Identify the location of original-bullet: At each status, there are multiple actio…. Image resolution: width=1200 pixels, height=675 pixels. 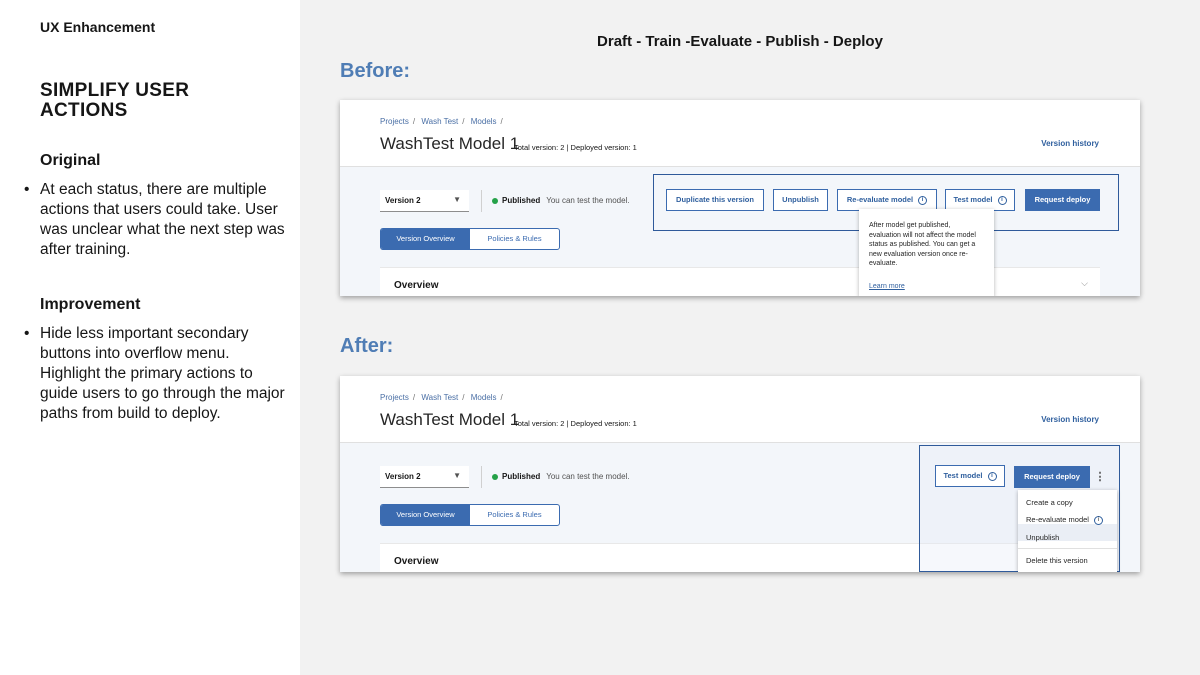
(155, 220).